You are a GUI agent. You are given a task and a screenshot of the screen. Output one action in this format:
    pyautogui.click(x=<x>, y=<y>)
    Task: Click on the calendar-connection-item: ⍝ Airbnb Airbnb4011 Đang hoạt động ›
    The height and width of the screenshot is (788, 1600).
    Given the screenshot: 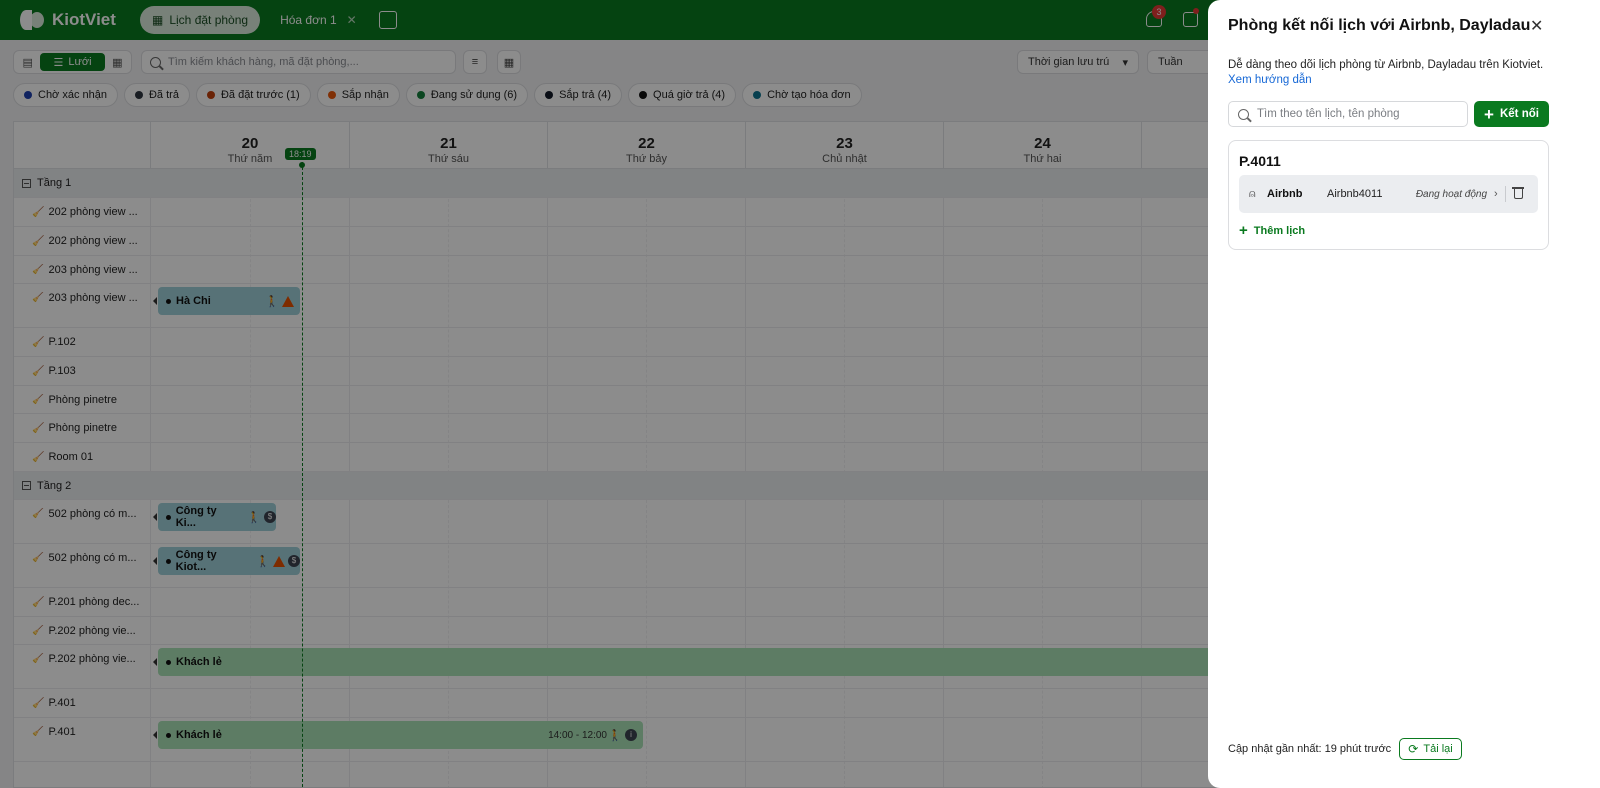 What is the action you would take?
    pyautogui.click(x=1388, y=194)
    